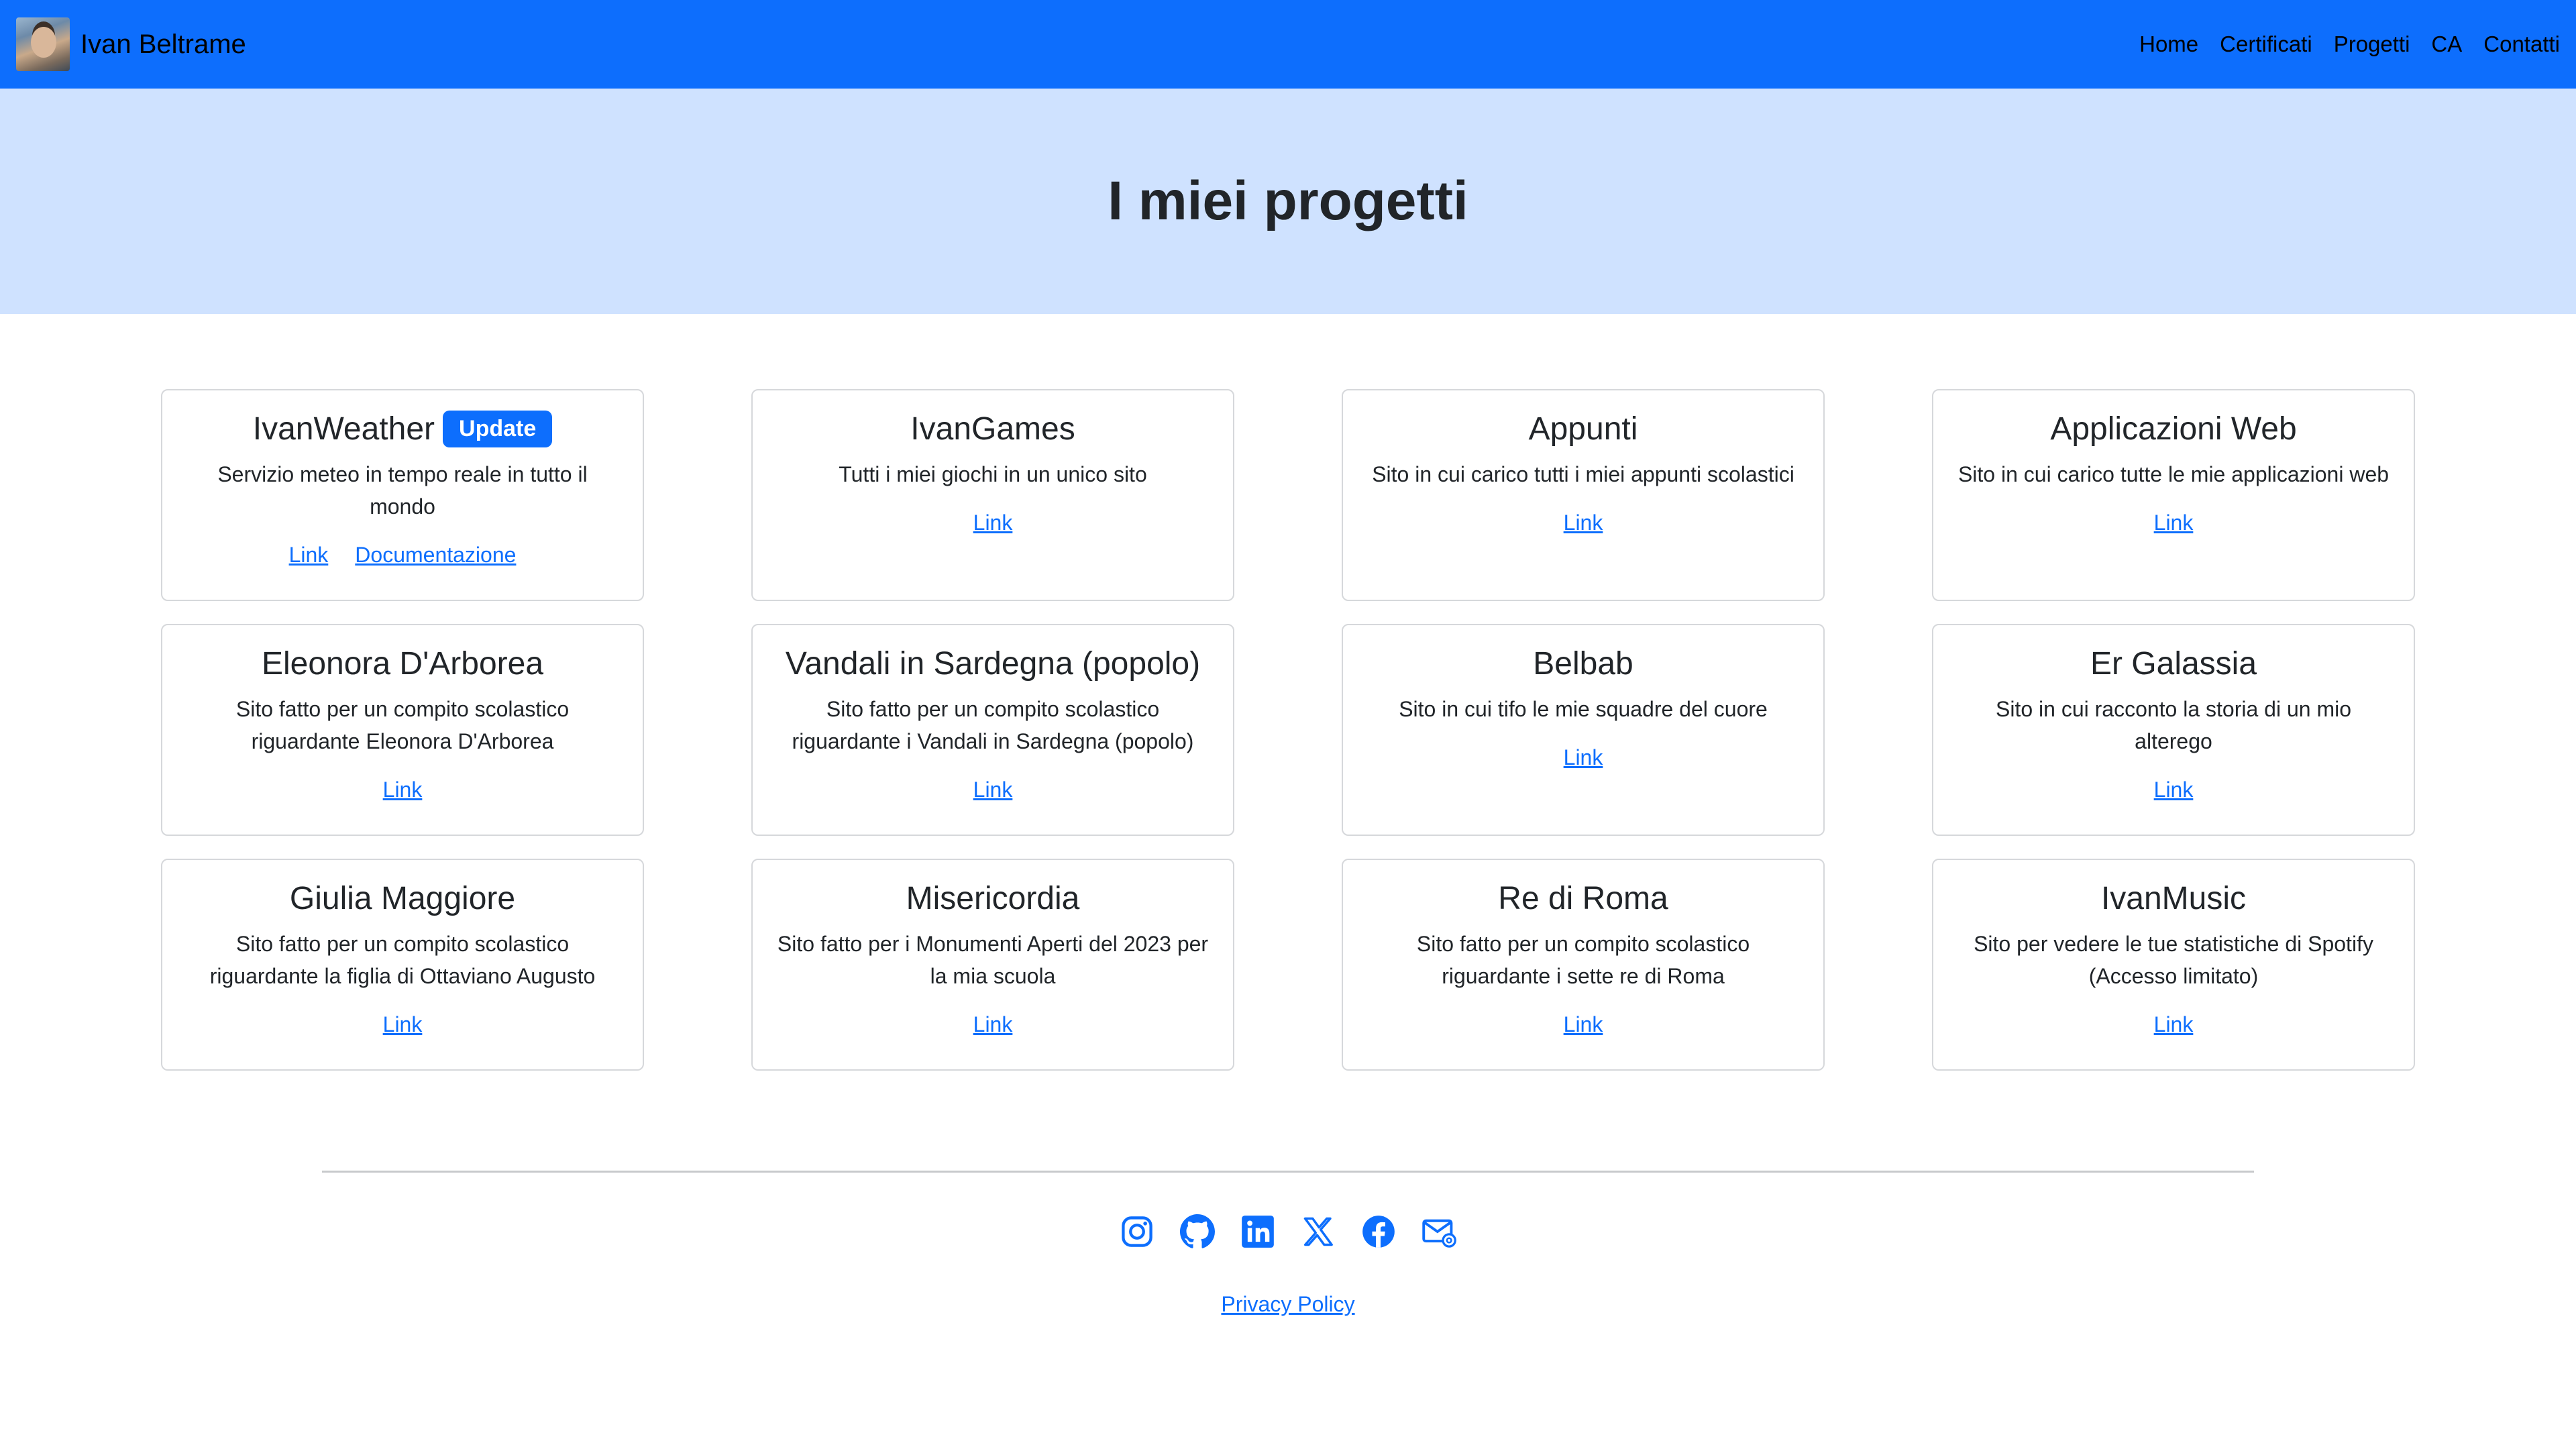 The image size is (2576, 1449). I want to click on nav-links: Home Certificati Progetti CA Contatti, so click(2349, 44).